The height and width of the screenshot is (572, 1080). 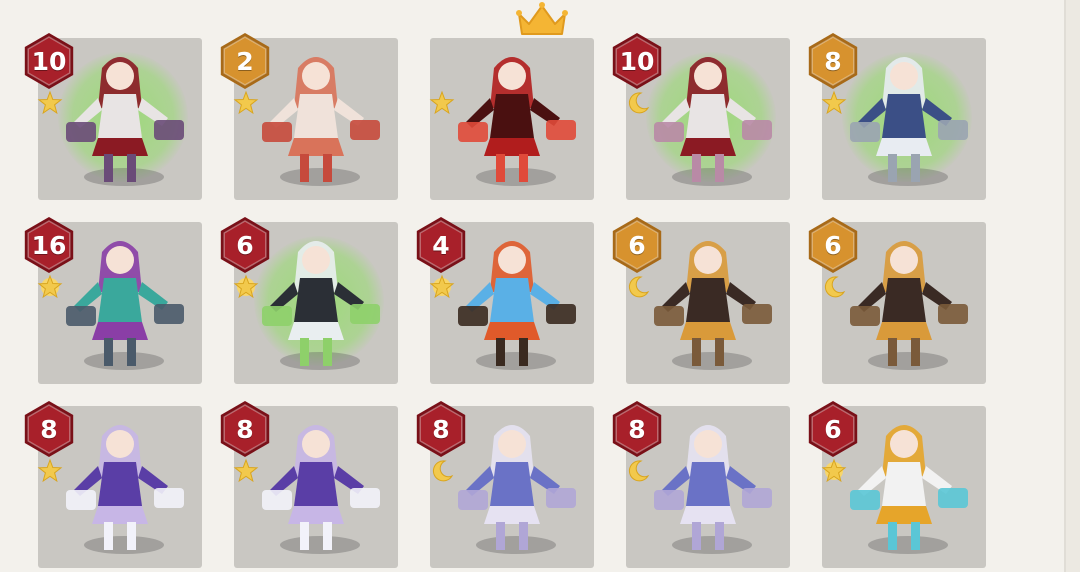 I want to click on hero-slot, so click(x=503, y=118).